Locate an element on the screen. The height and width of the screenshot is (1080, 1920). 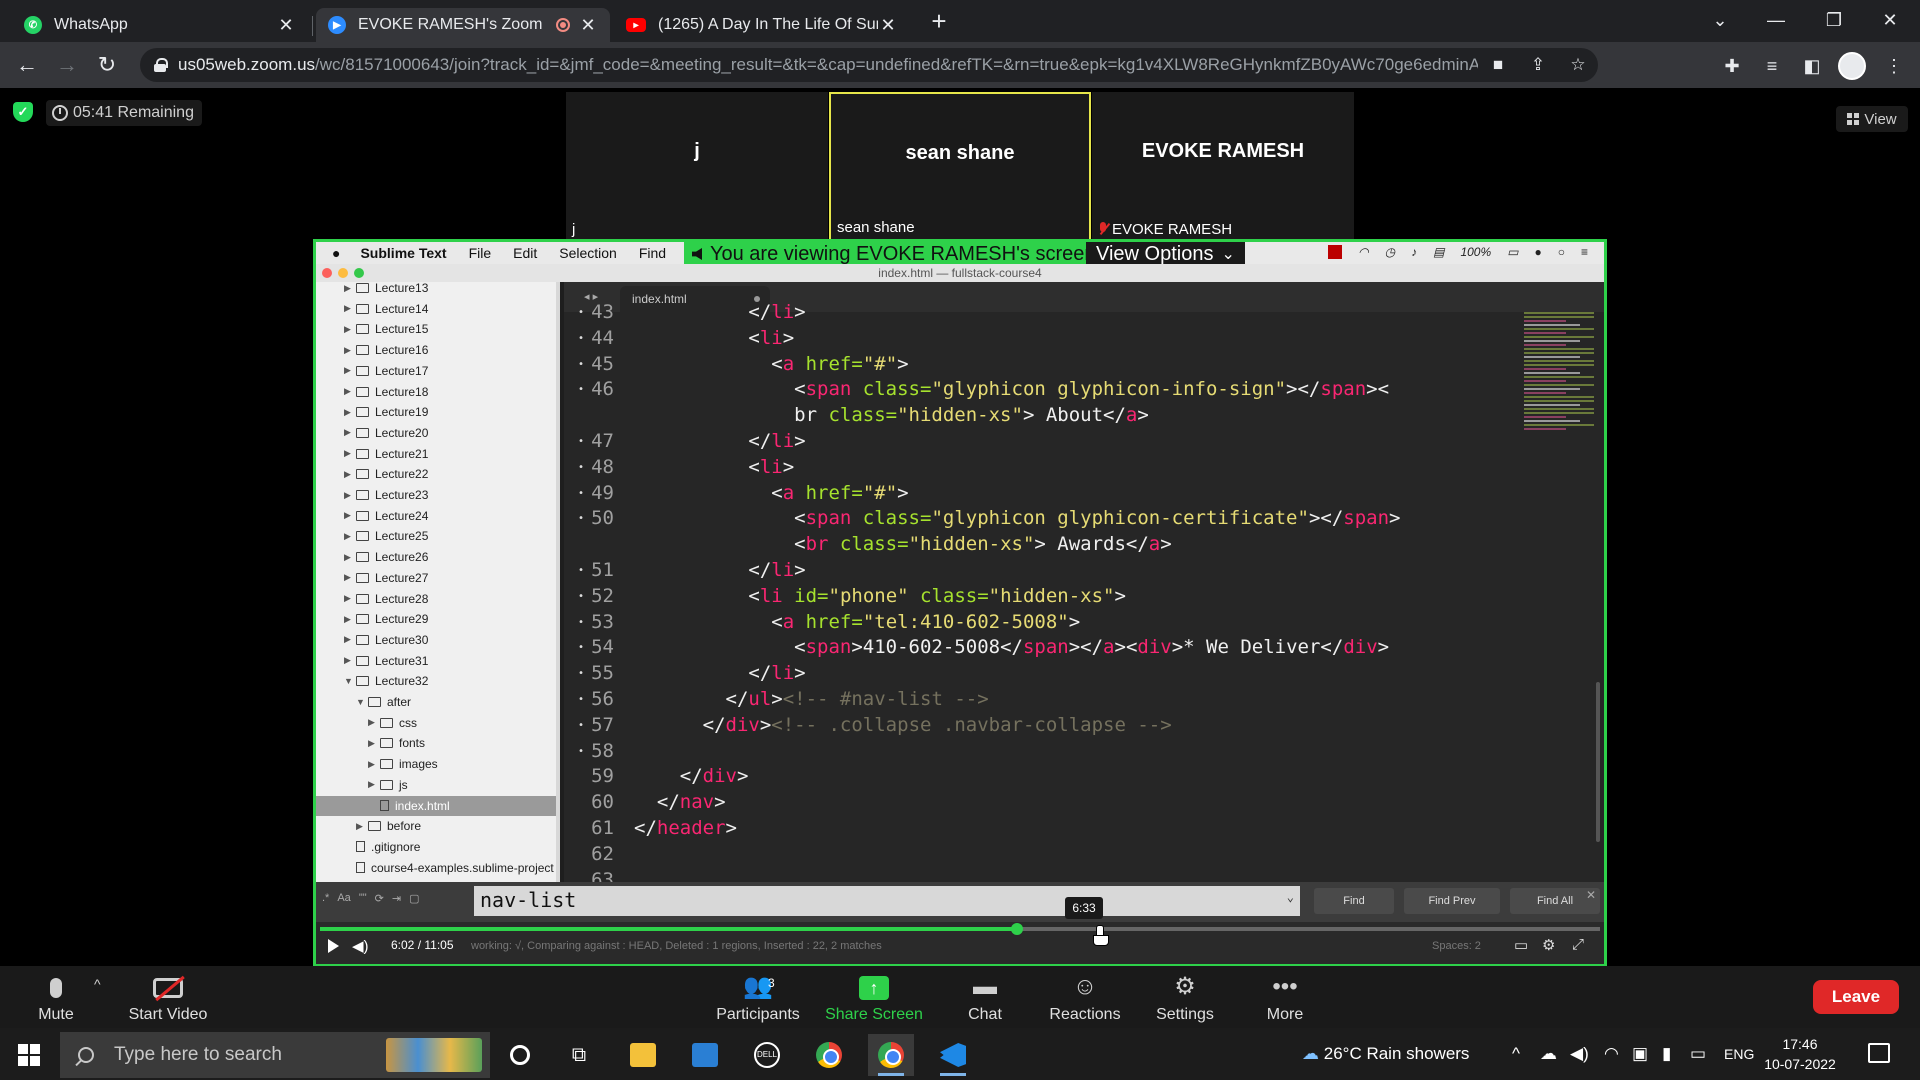
search-highlight-illustration is located at coordinates (434, 1055).